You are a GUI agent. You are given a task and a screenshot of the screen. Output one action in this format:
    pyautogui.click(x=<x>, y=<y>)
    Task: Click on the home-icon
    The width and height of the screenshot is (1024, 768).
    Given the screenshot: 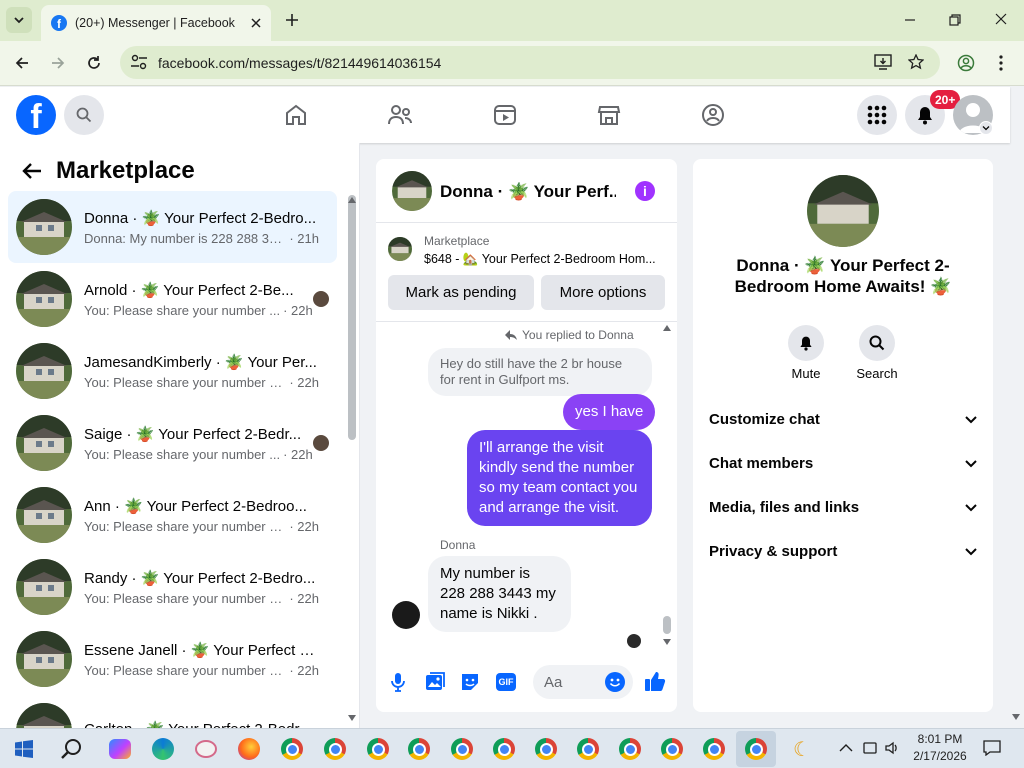 What is the action you would take?
    pyautogui.click(x=296, y=115)
    